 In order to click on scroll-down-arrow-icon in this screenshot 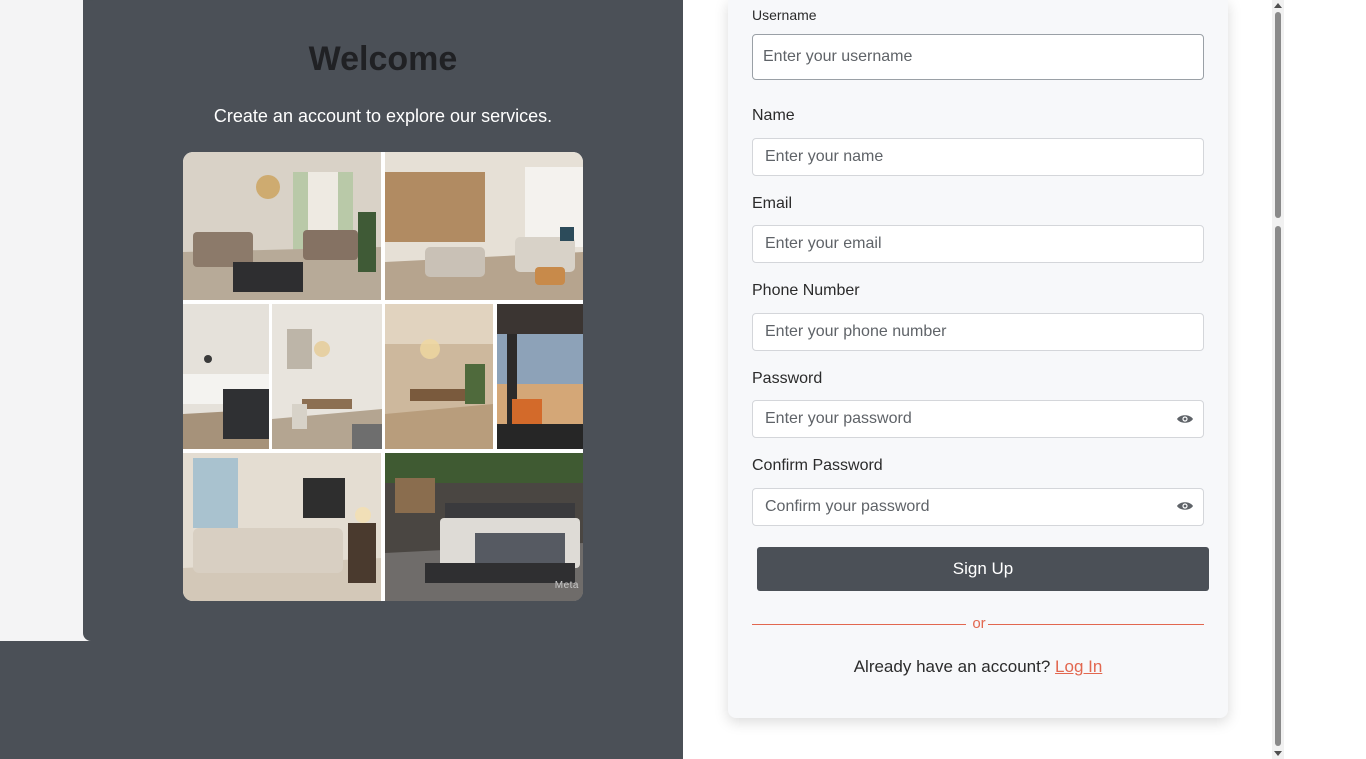, I will do `click(1278, 753)`.